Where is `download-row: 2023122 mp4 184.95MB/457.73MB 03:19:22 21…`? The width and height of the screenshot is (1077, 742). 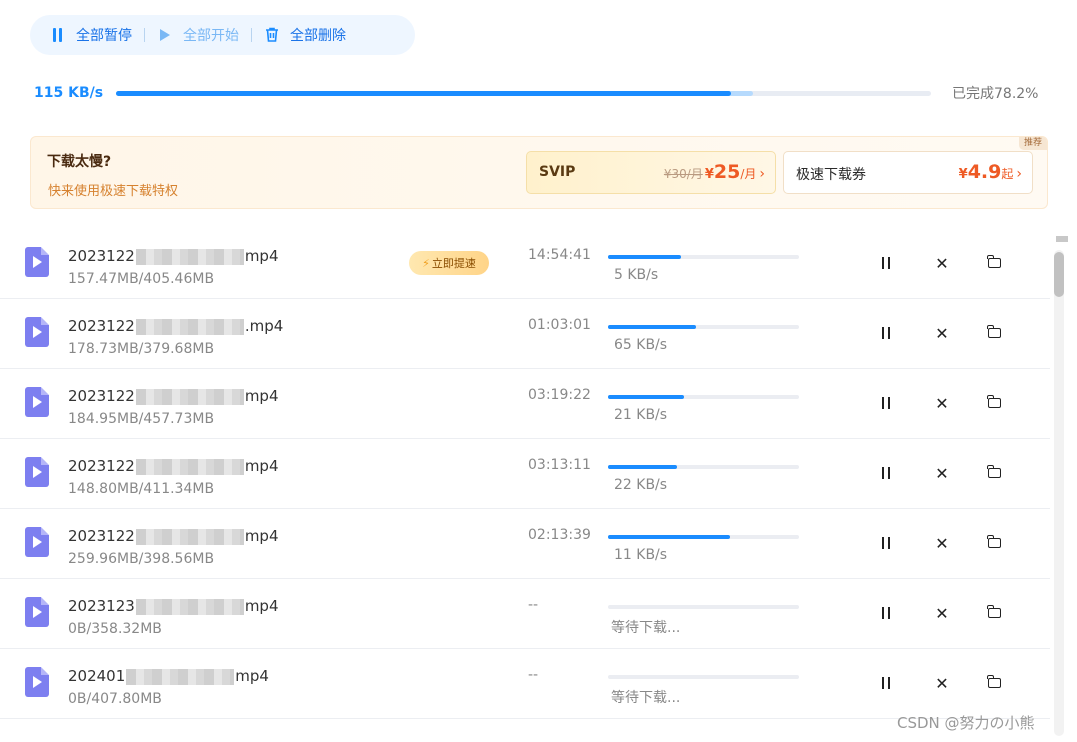
download-row: 2023122 mp4 184.95MB/457.73MB 03:19:22 21… is located at coordinates (525, 404).